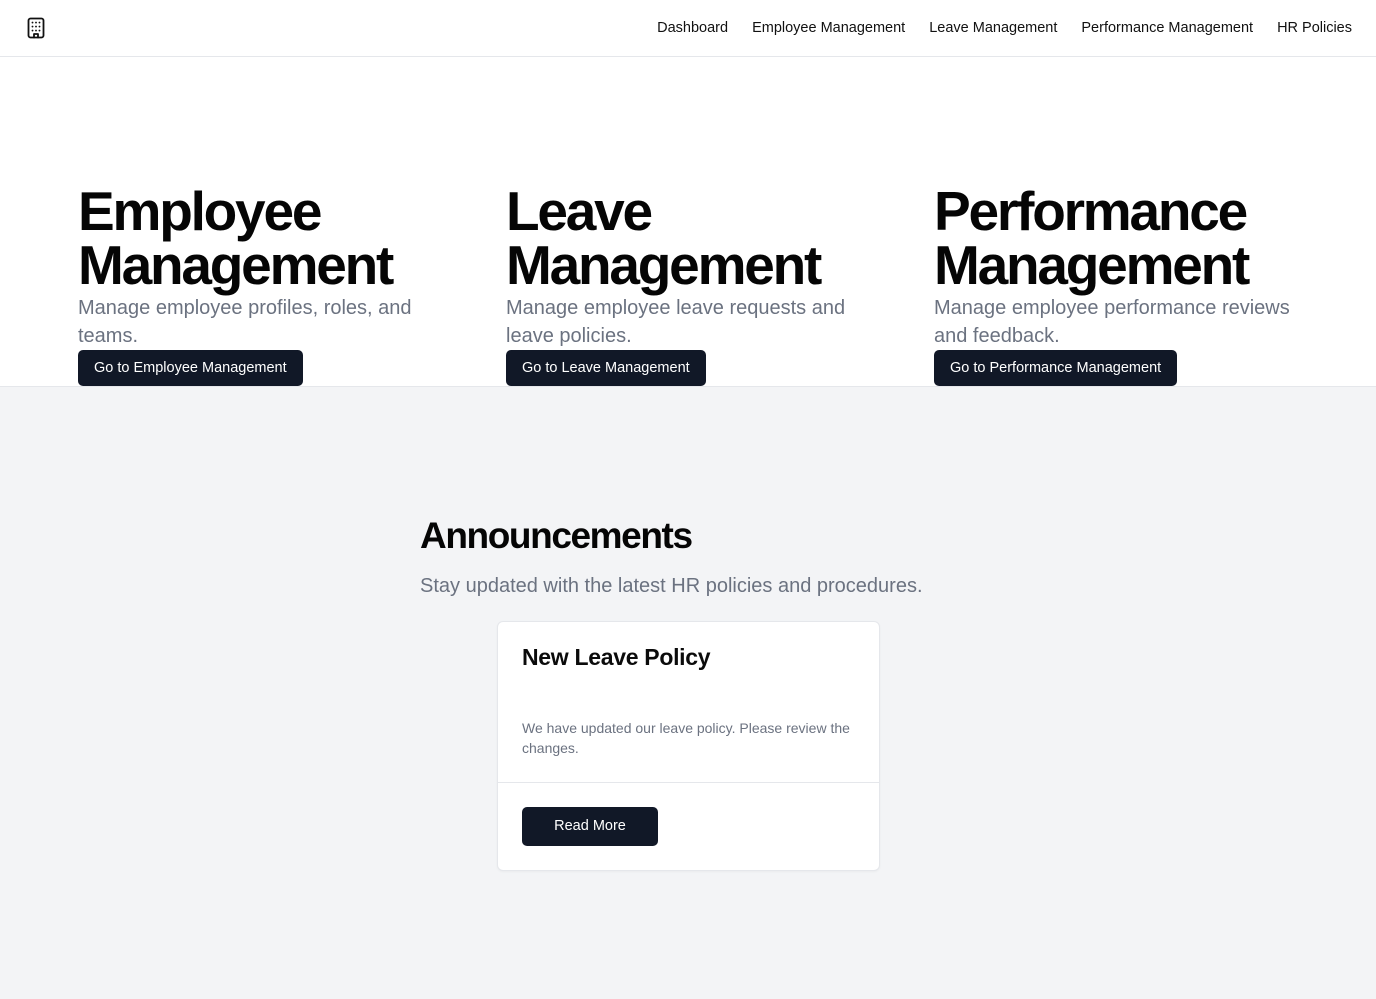 Image resolution: width=1376 pixels, height=999 pixels. I want to click on read-more-button: Read More, so click(590, 826).